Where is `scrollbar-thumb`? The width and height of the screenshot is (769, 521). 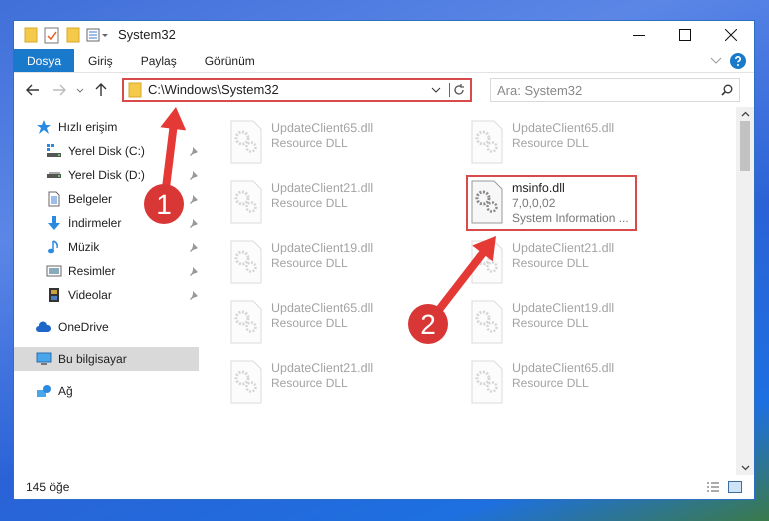 scrollbar-thumb is located at coordinates (745, 146).